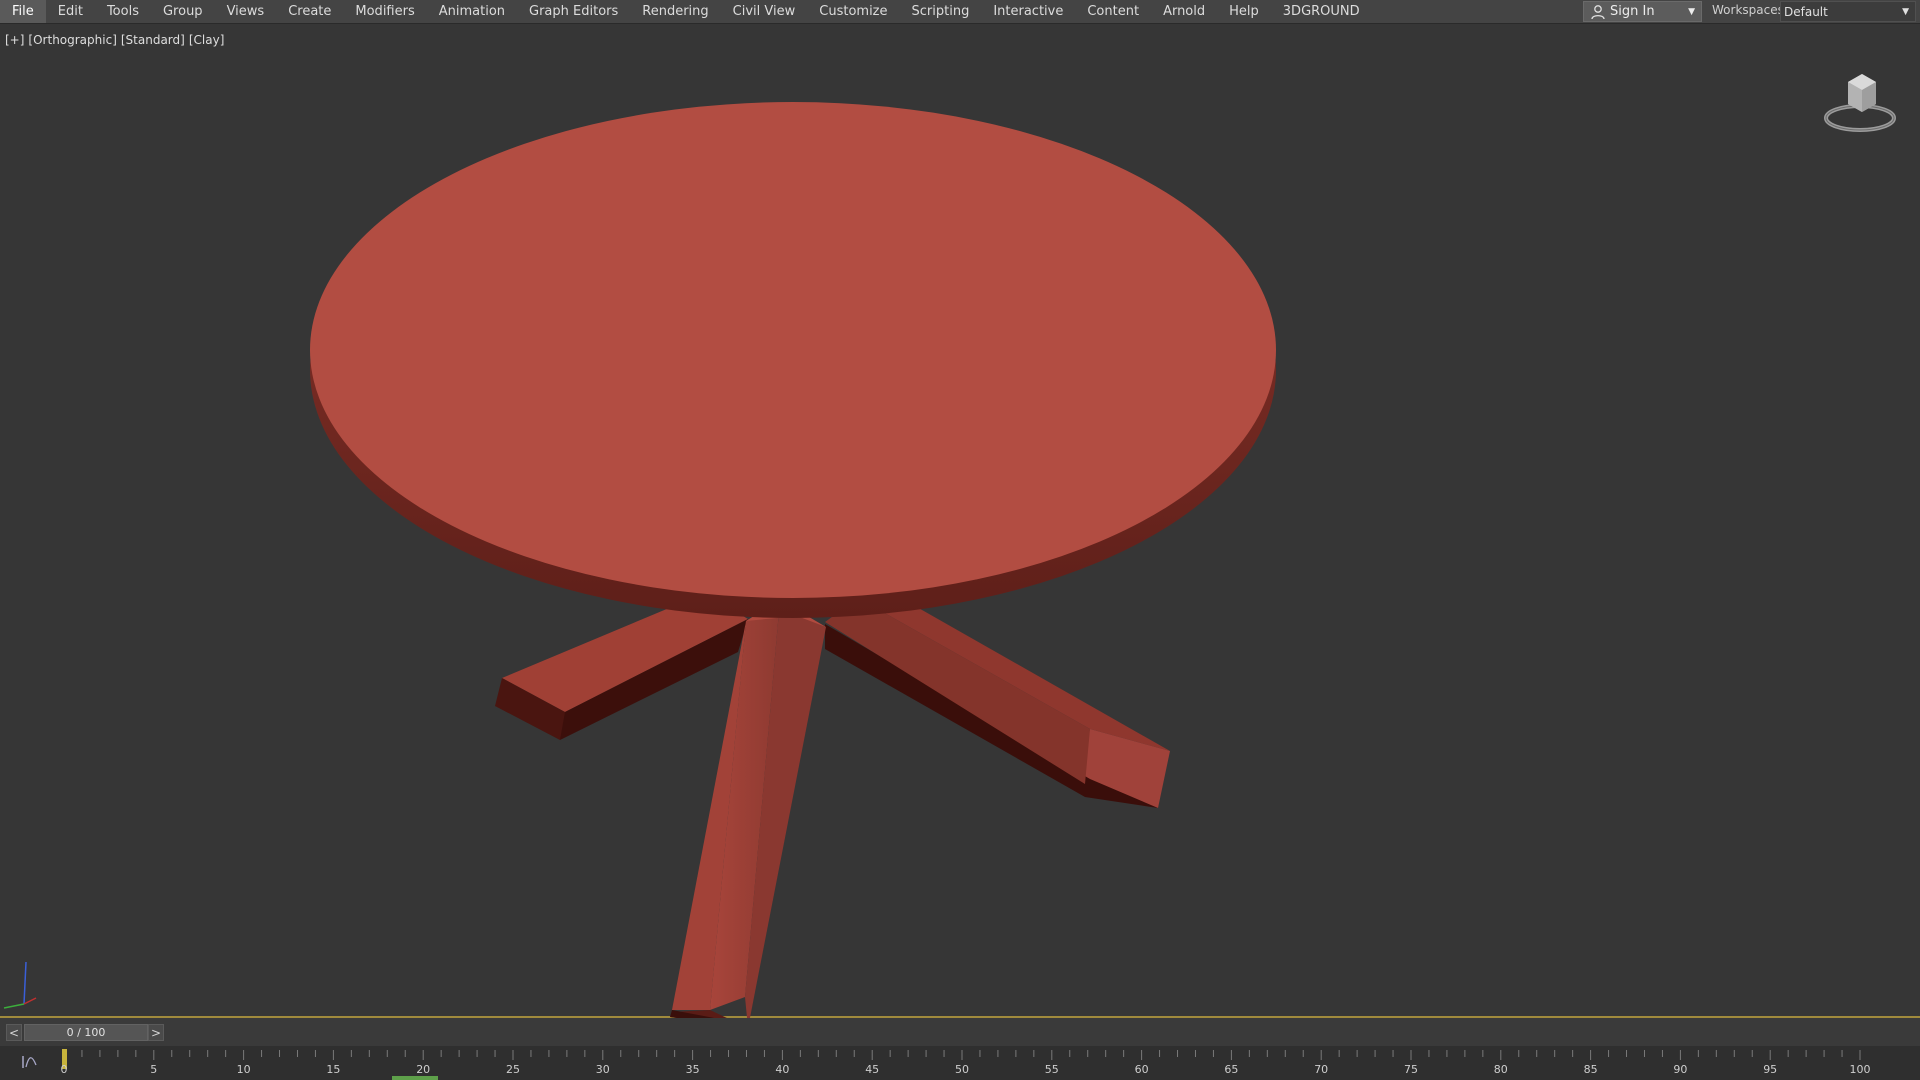 This screenshot has width=1920, height=1080. Describe the element at coordinates (1141, 1069) in the screenshot. I see `track-tick-label: 60` at that location.